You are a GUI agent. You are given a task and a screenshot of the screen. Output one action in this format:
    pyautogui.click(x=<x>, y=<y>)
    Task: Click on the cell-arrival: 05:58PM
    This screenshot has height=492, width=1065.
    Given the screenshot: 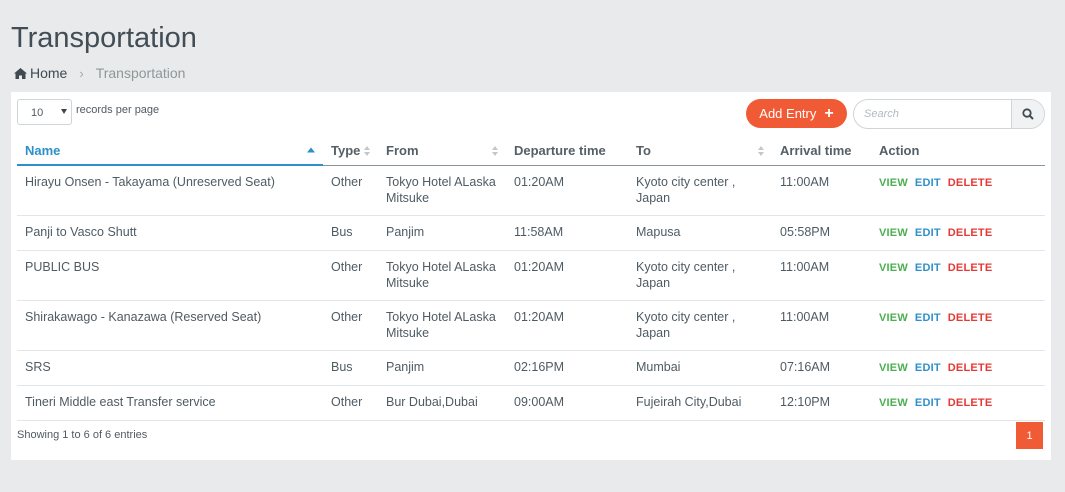 What is the action you would take?
    pyautogui.click(x=821, y=233)
    